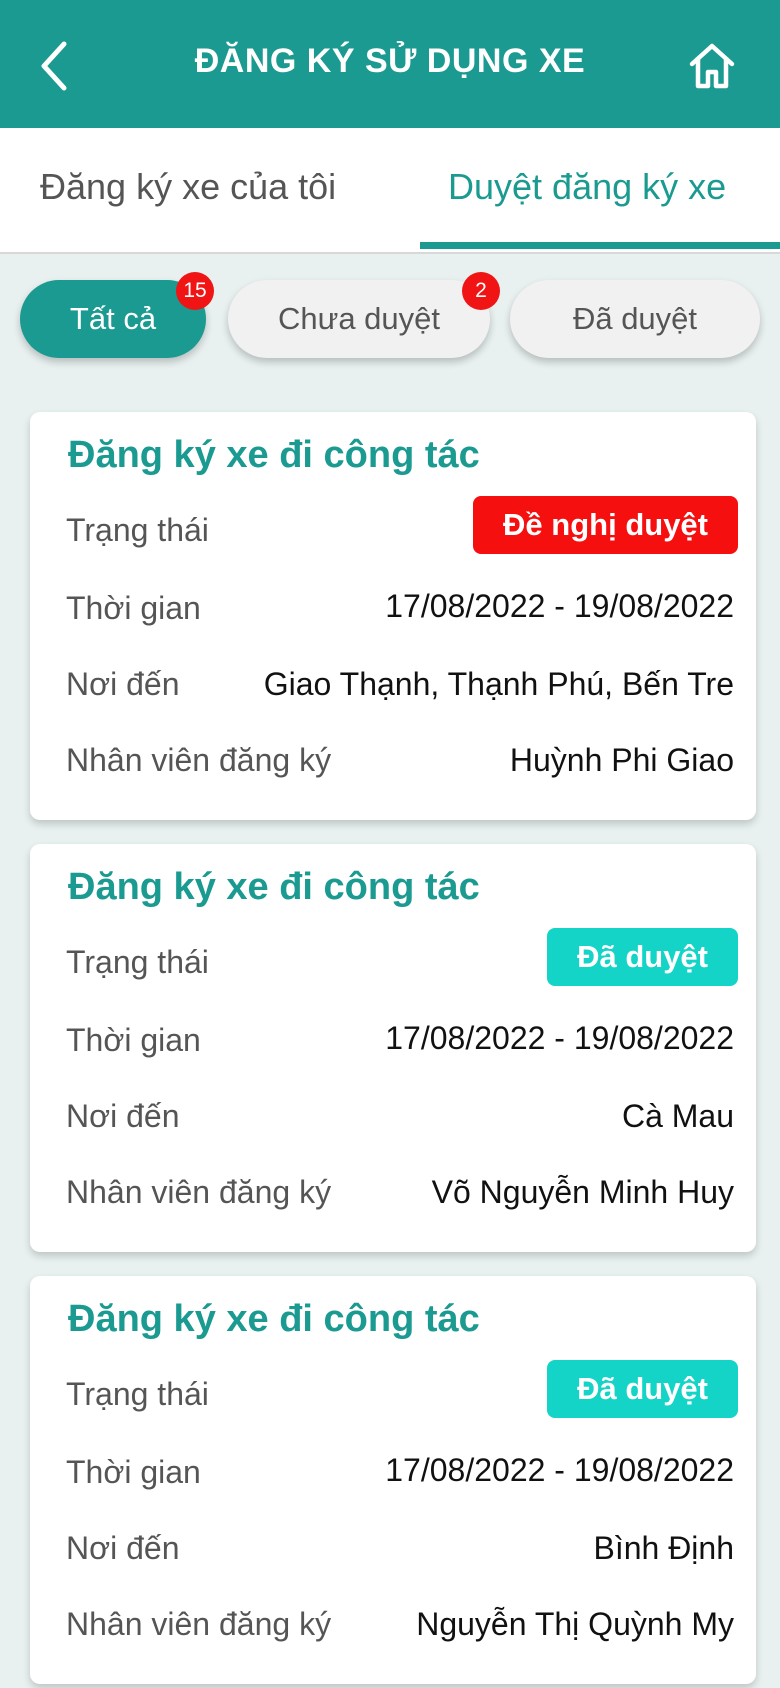 Image resolution: width=780 pixels, height=1688 pixels. What do you see at coordinates (188, 187) in the screenshot?
I see `tab-my-registrations: Đăng ký xe của tôi` at bounding box center [188, 187].